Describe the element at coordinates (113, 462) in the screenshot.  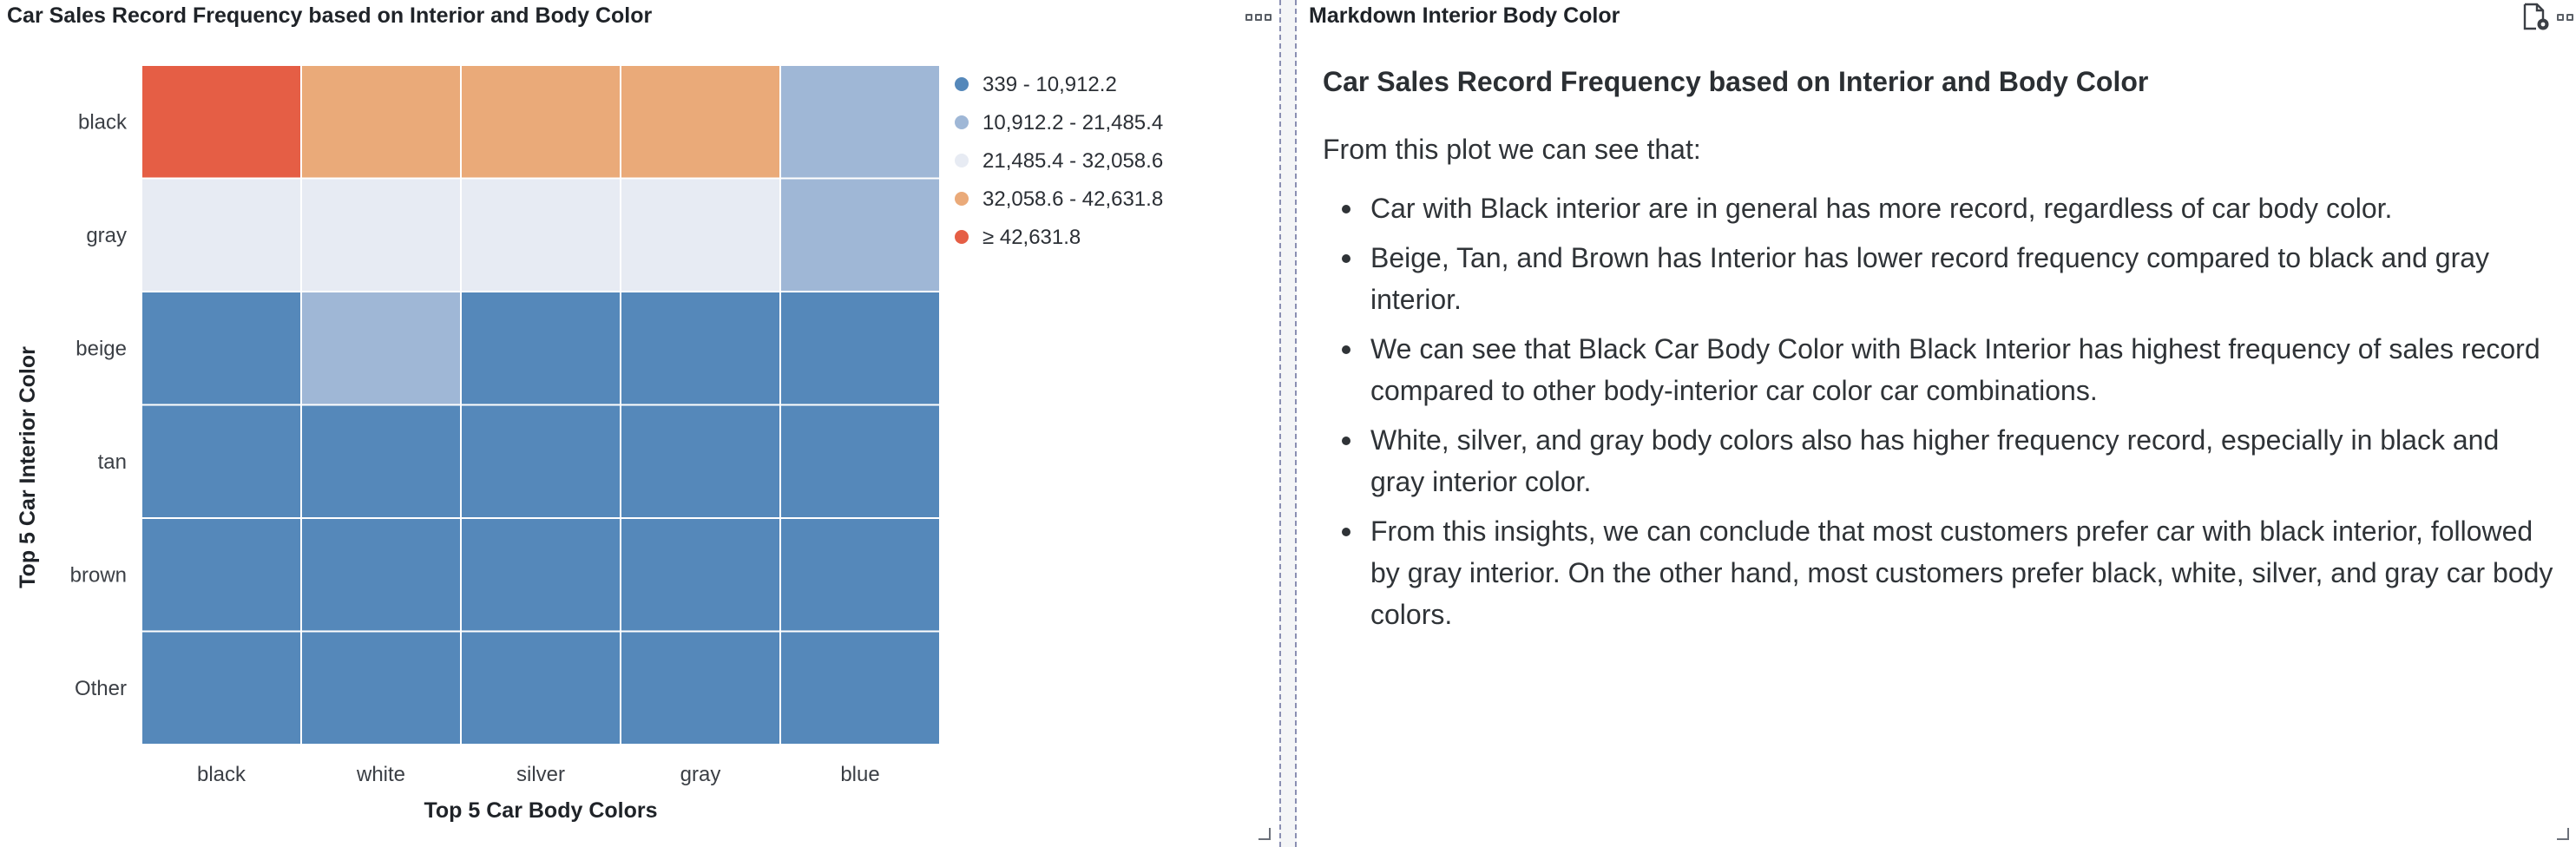
I see `y-tick-label: tan` at that location.